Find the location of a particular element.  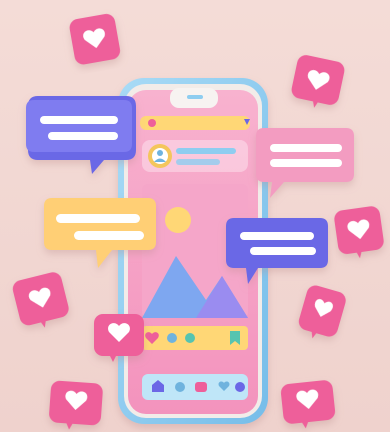

camera-icon is located at coordinates (201, 387).